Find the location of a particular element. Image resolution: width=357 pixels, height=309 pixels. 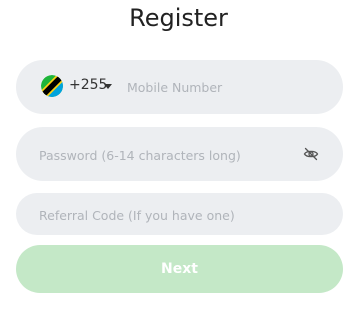

referral-field is located at coordinates (179, 214).